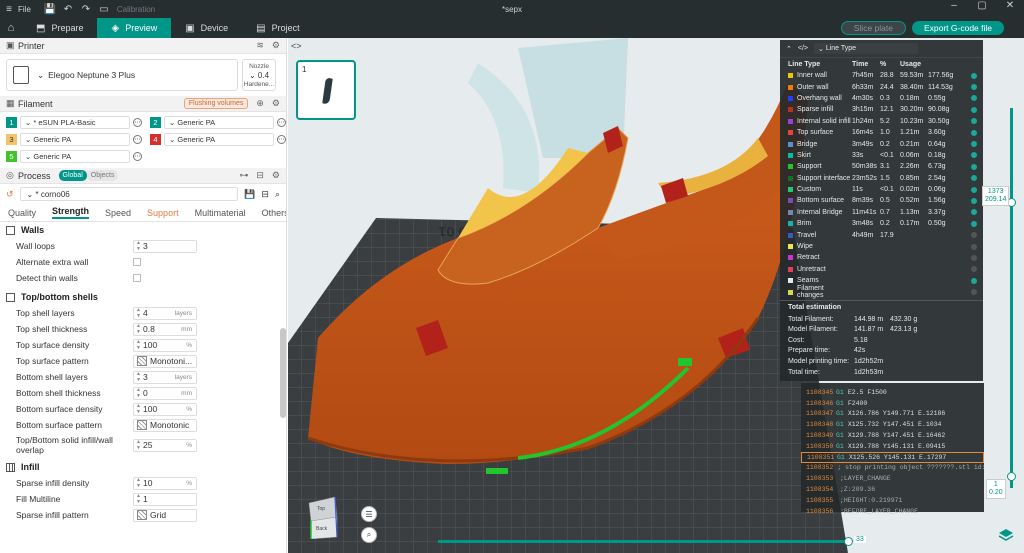  I want to click on sparse-infill-density-input: ▲ ▼ 10%, so click(165, 483).